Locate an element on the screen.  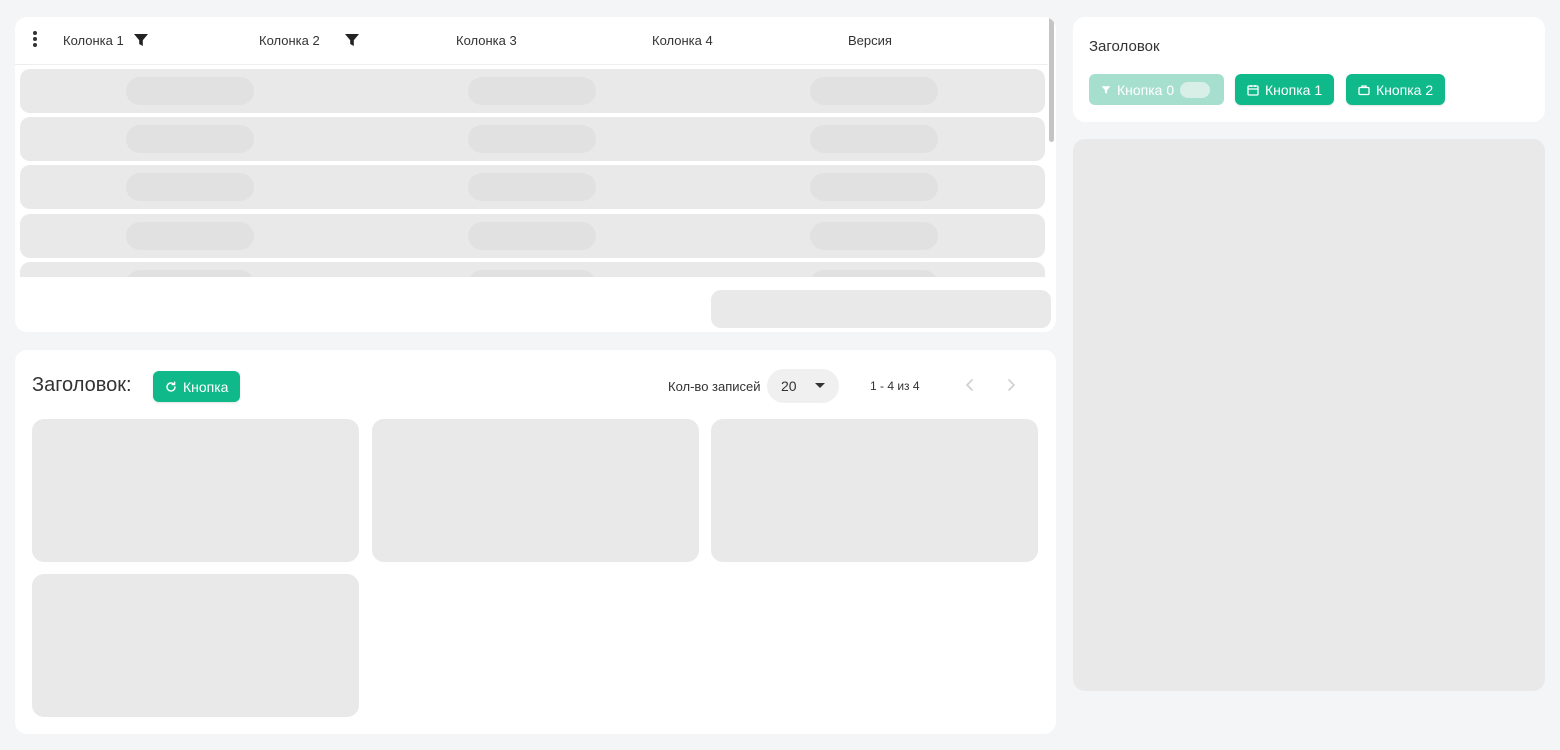
button-2-label: Кнопка 2 is located at coordinates (1405, 89).